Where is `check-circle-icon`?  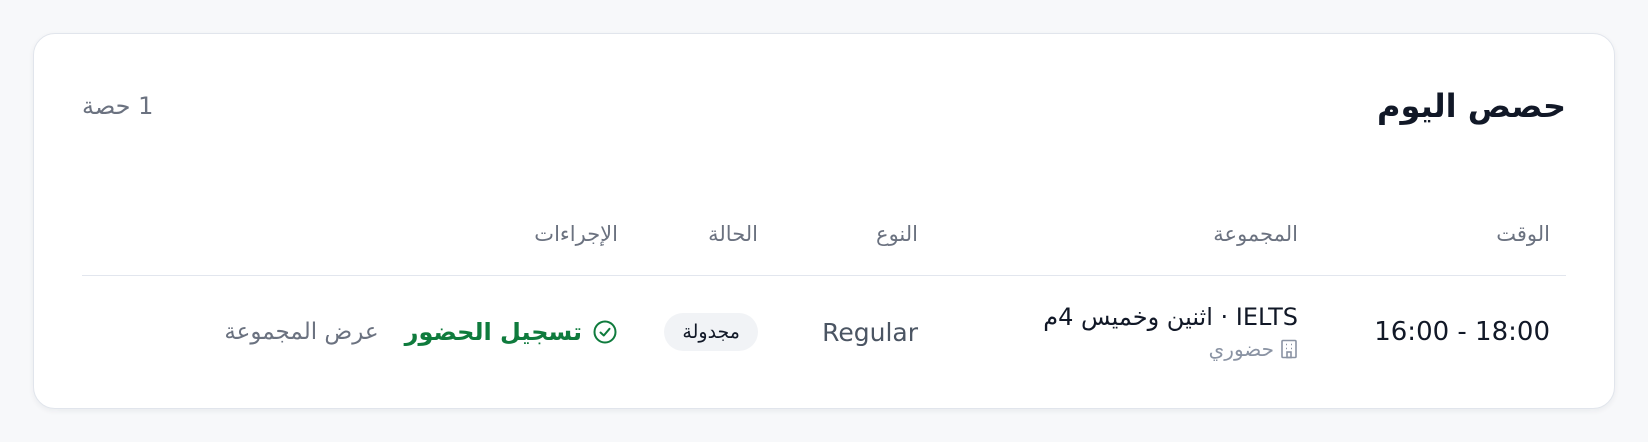 check-circle-icon is located at coordinates (605, 332).